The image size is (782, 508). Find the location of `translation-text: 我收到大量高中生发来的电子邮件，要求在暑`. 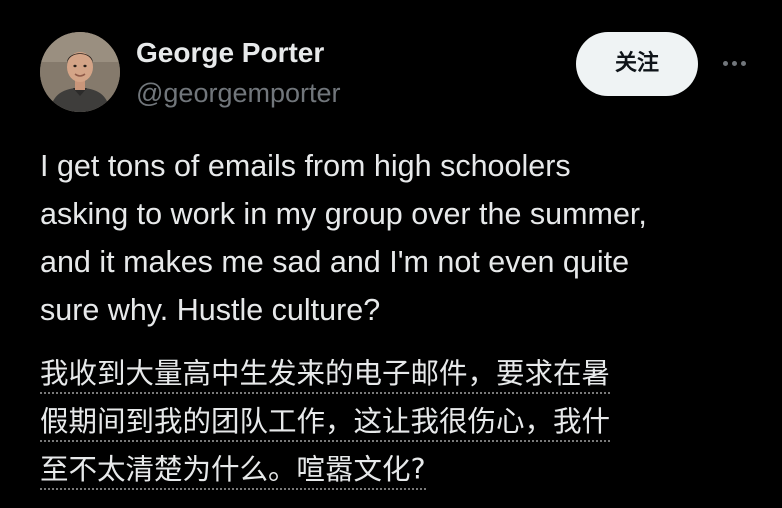

translation-text: 我收到大量高中生发来的电子邮件，要求在暑 is located at coordinates (325, 375).